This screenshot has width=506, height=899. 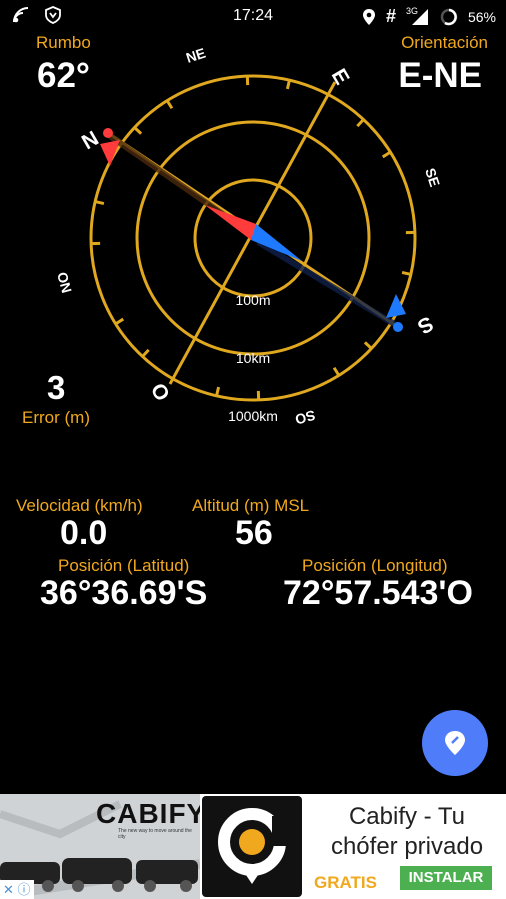 I want to click on ring-label-1000km: 1000km, so click(x=253, y=416).